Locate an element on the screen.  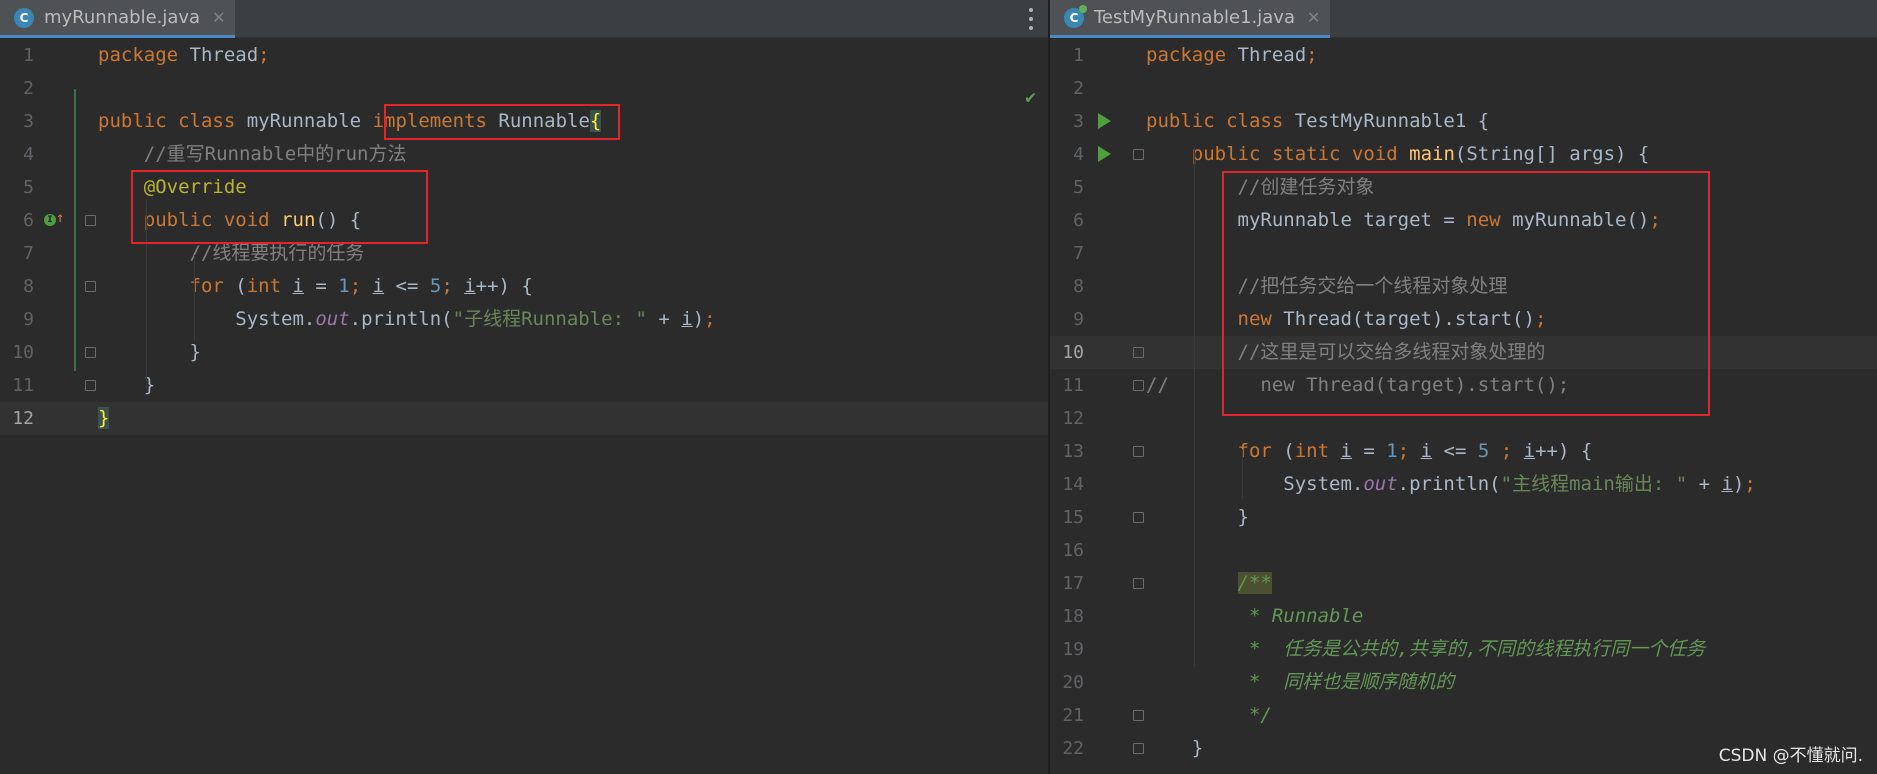
code-line: 11 } is located at coordinates (524, 385).